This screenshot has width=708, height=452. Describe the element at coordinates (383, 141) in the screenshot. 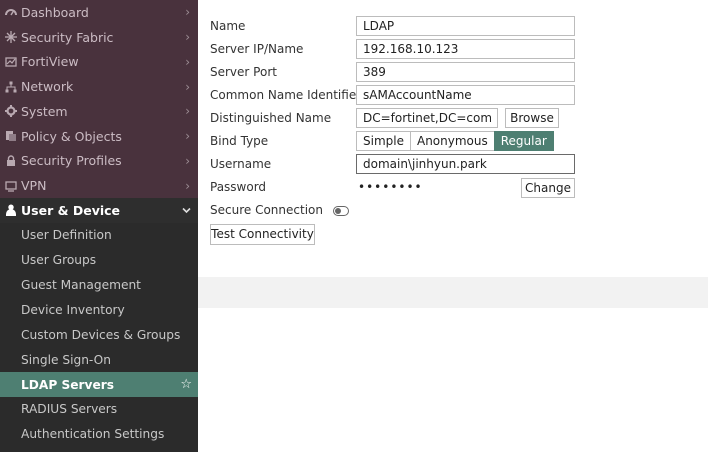

I see `bind-type-simple-option: Simple` at that location.